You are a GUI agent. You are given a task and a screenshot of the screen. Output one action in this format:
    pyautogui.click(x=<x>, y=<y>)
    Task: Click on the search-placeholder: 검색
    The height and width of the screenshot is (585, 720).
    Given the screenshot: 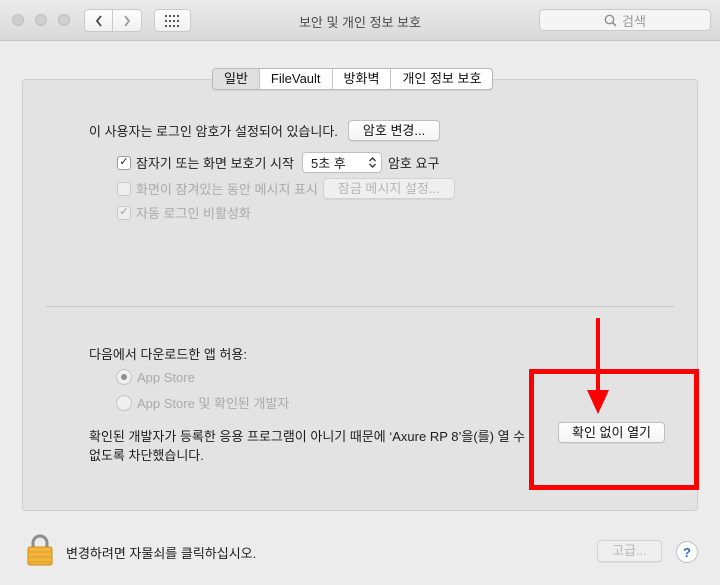 What is the action you would take?
    pyautogui.click(x=634, y=21)
    